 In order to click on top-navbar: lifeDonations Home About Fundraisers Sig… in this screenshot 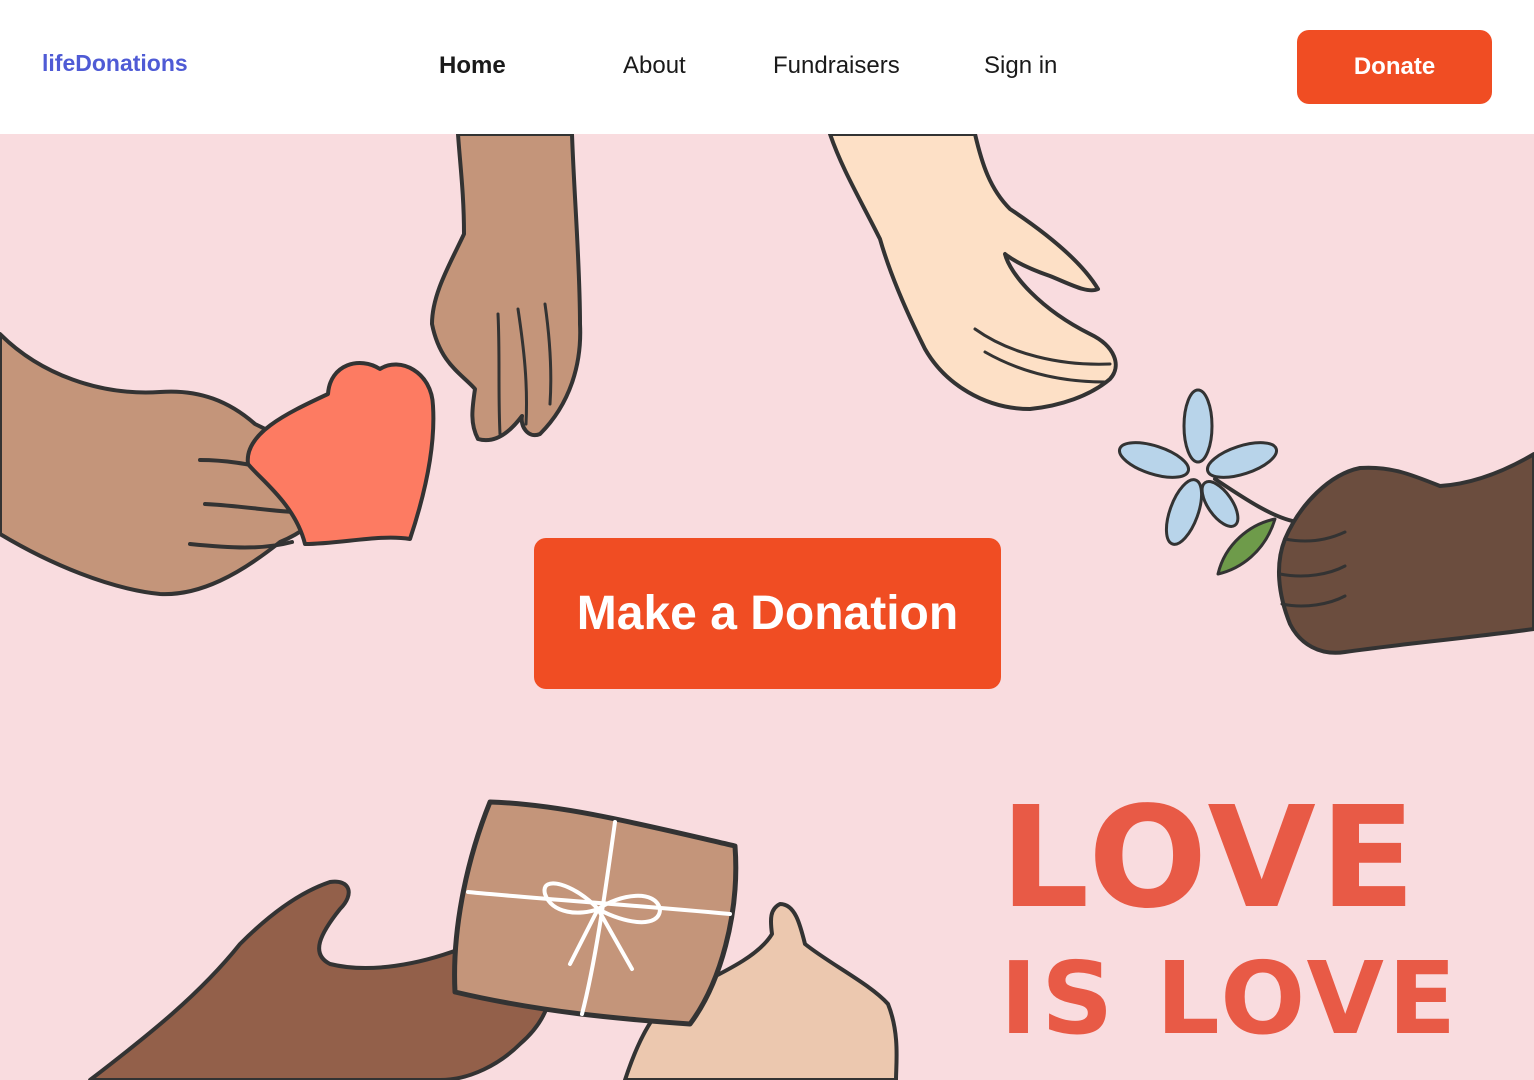, I will do `click(767, 67)`.